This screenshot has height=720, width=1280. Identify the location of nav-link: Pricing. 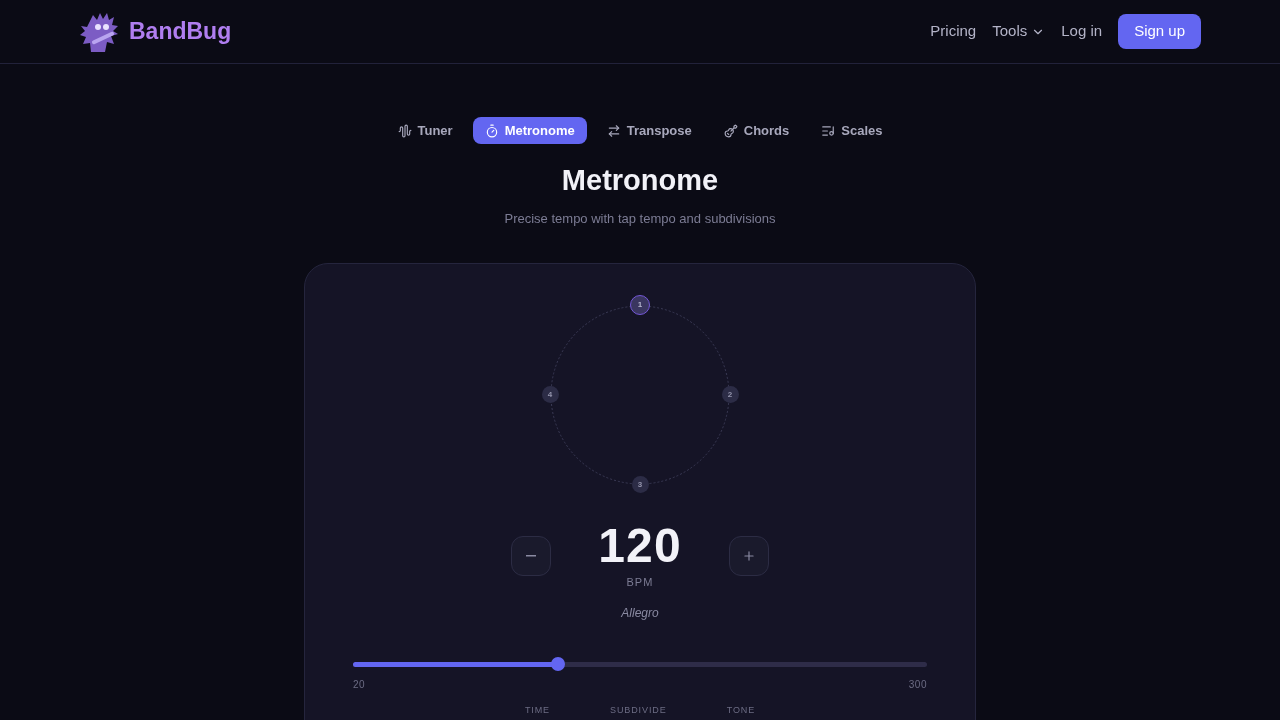
(953, 31).